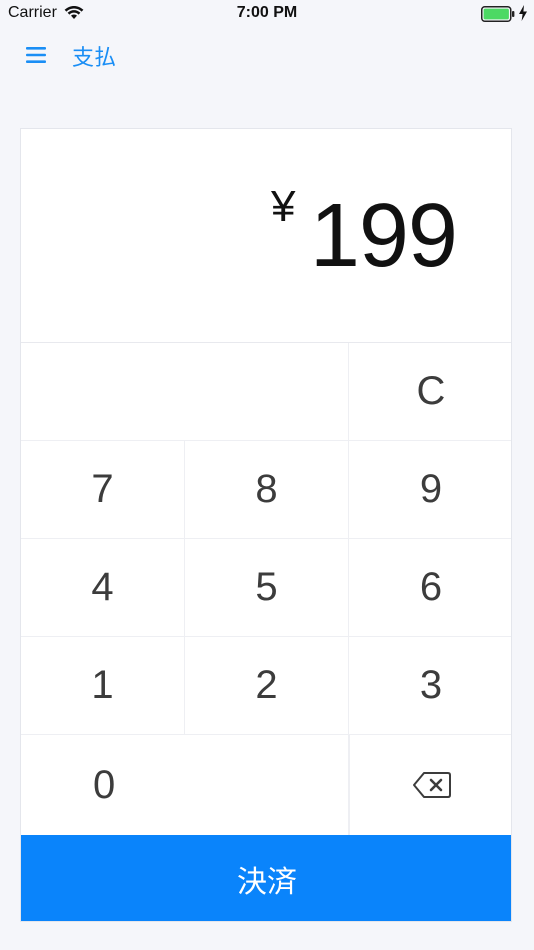 The height and width of the screenshot is (950, 534). Describe the element at coordinates (430, 490) in the screenshot. I see `key-9: 9` at that location.